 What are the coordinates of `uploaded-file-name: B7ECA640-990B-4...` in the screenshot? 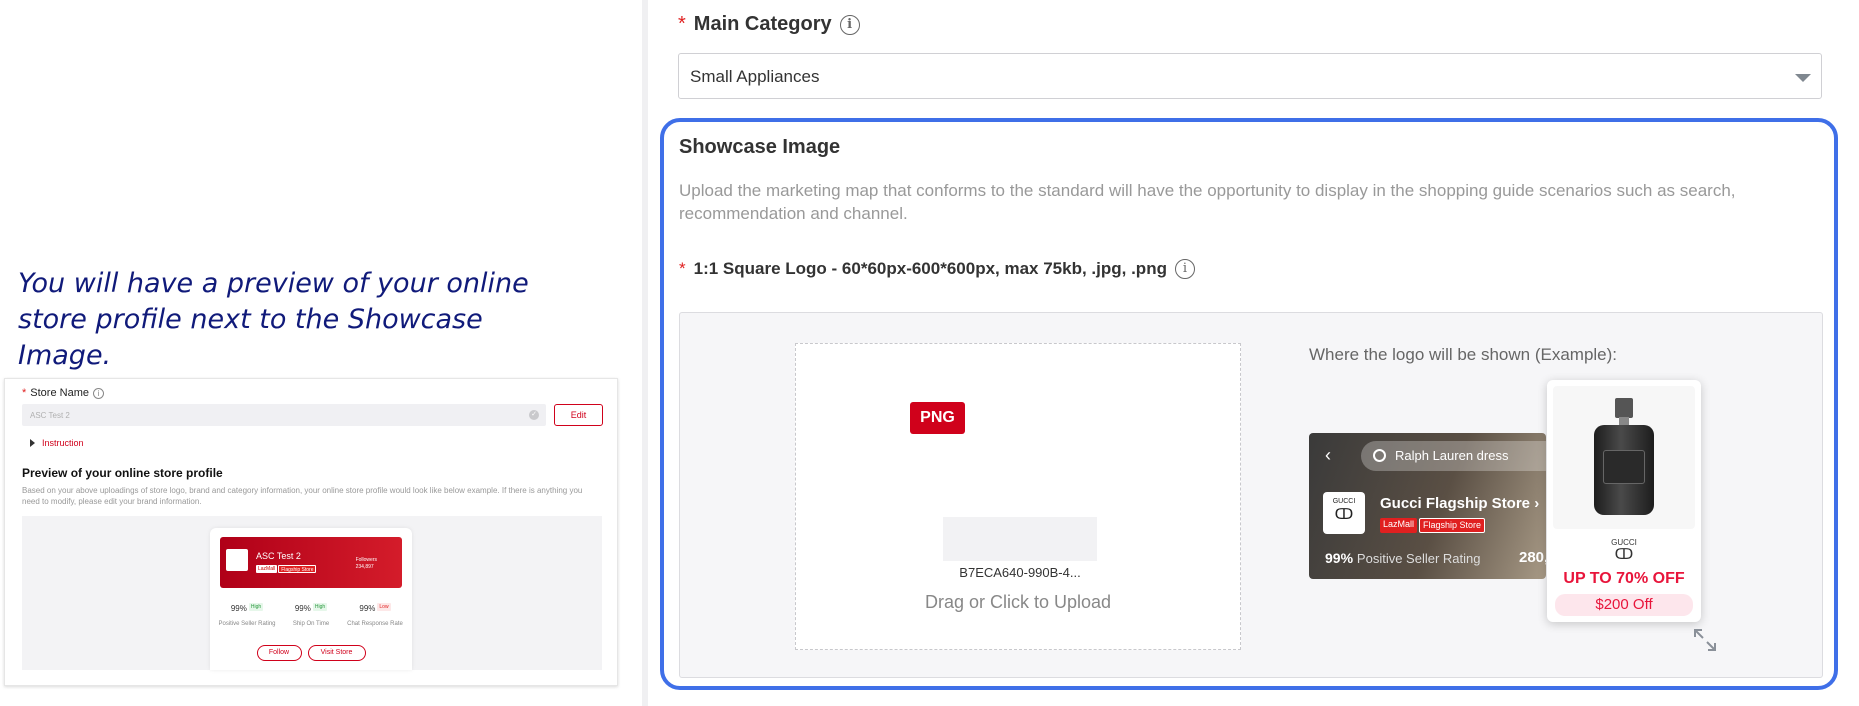 It's located at (1020, 572).